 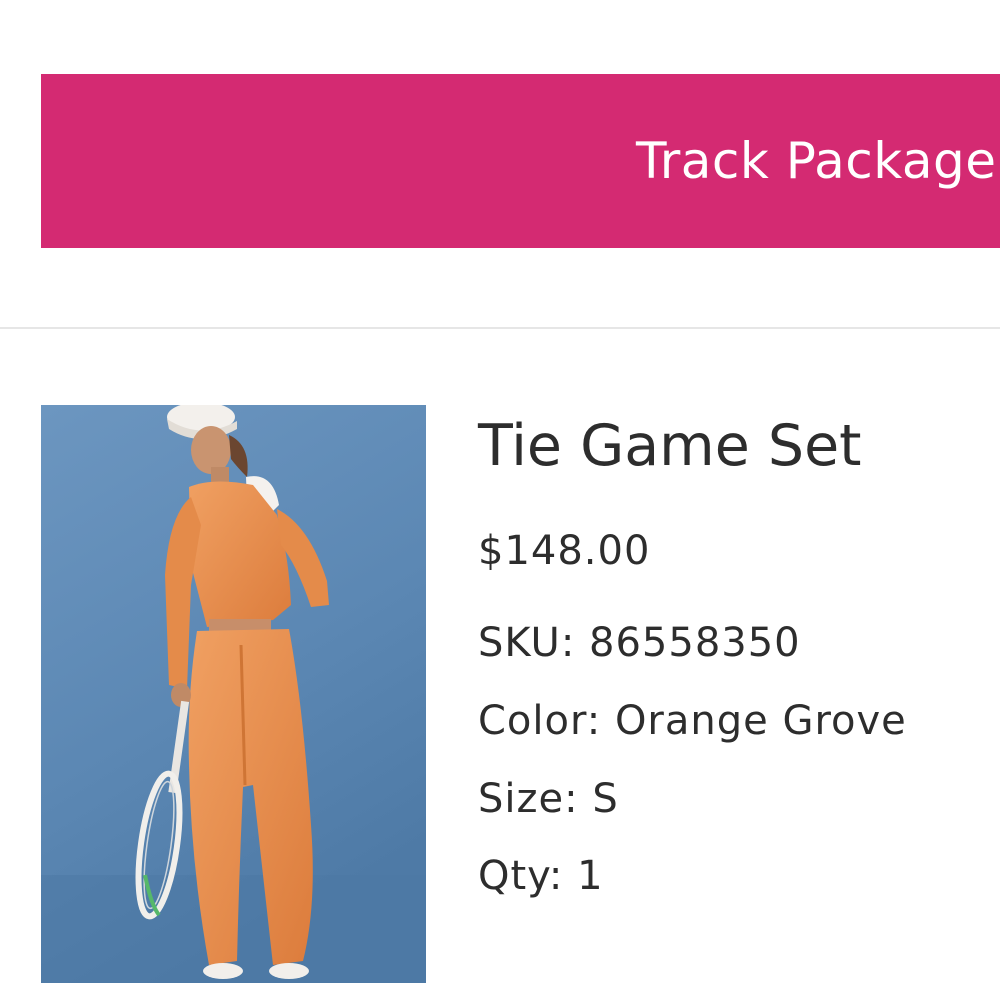 I want to click on product-qty-row: Qty: 1, so click(x=541, y=876).